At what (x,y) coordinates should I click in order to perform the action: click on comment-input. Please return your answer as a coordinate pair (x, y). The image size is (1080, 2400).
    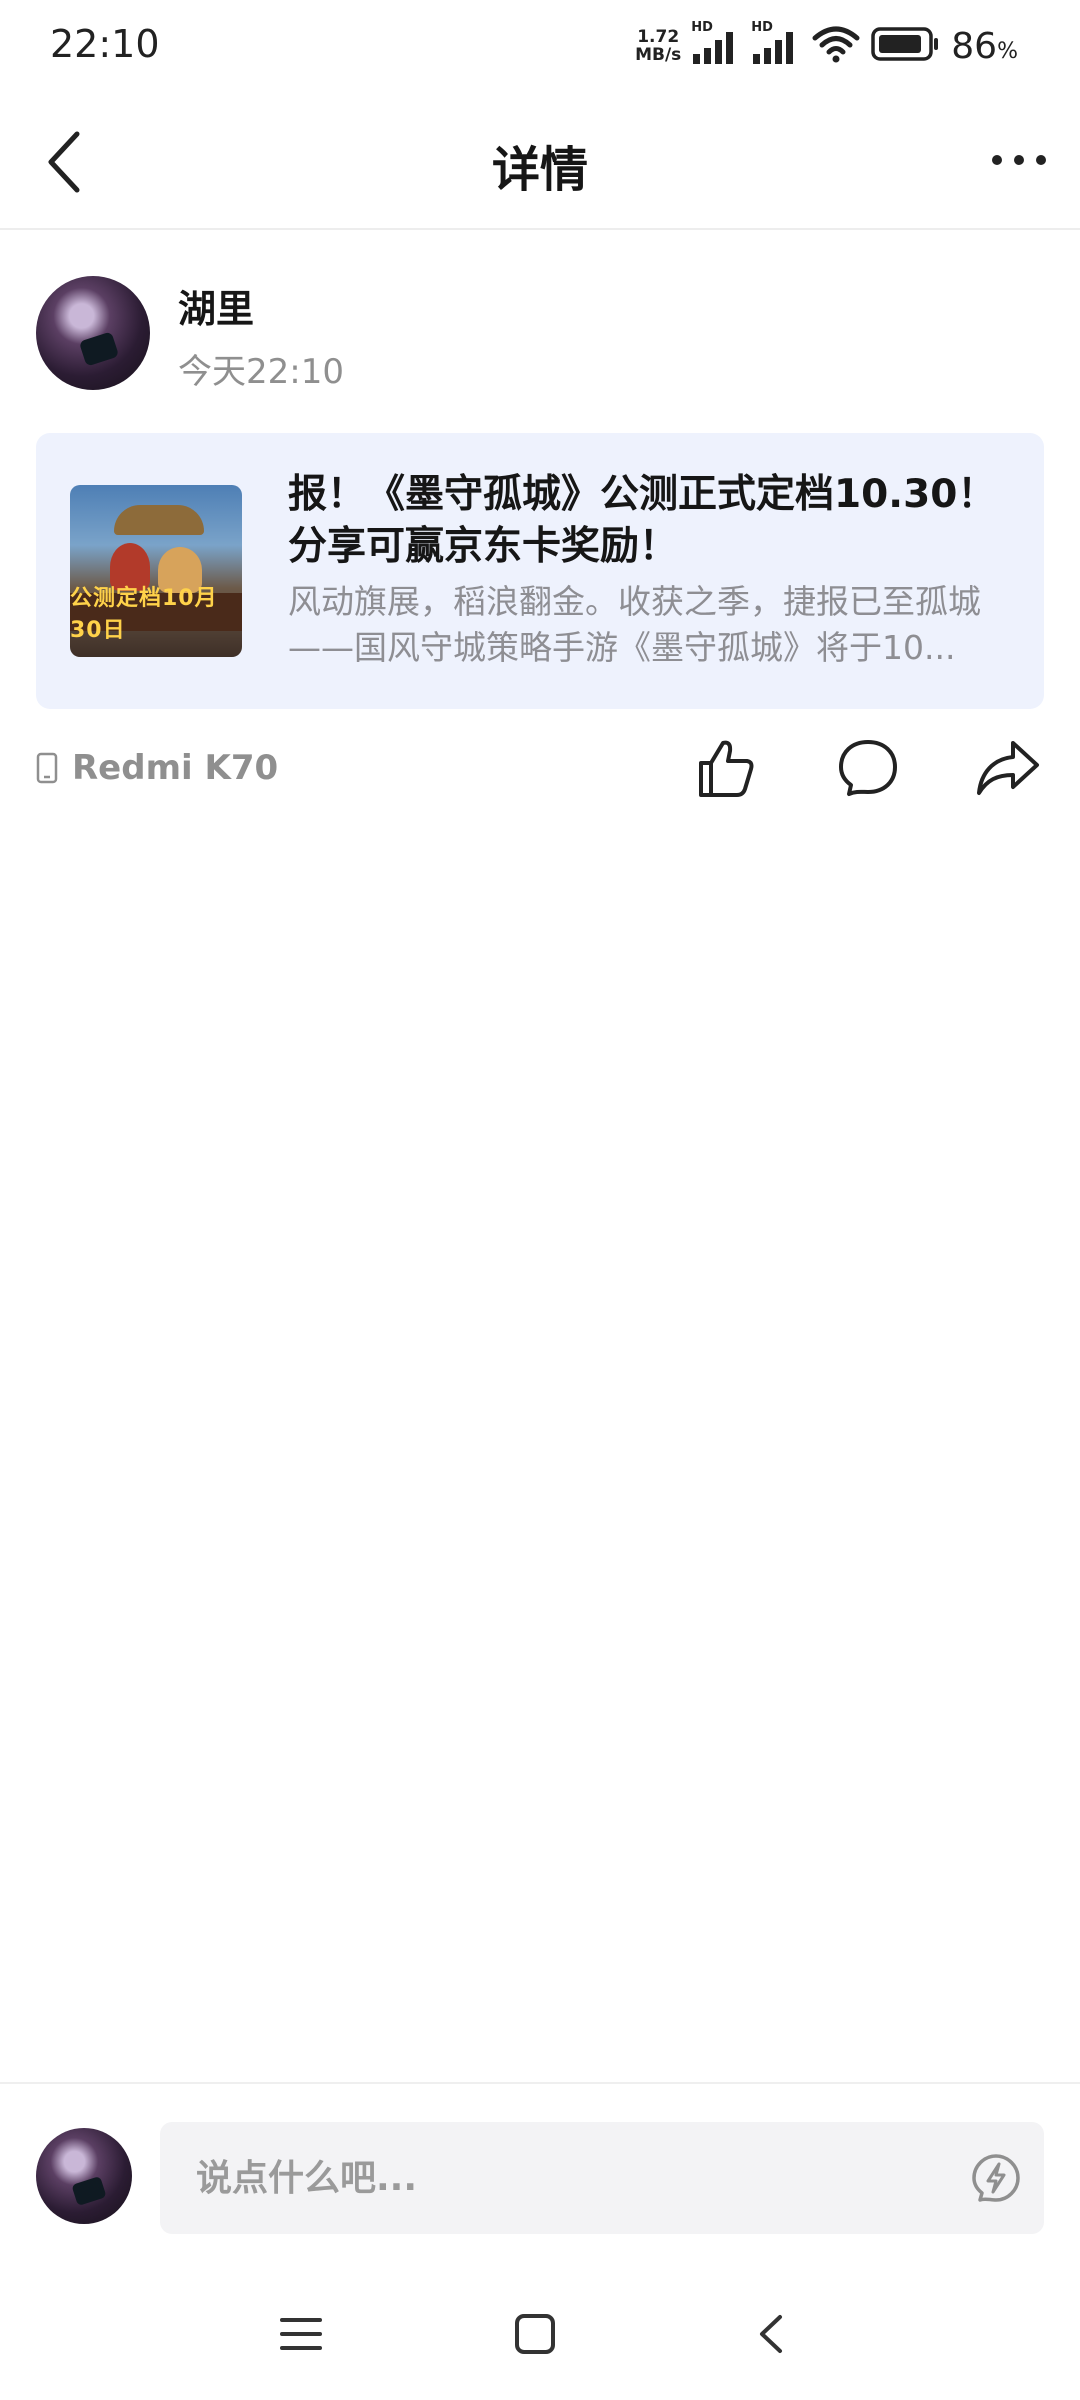
    Looking at the image, I should click on (602, 2178).